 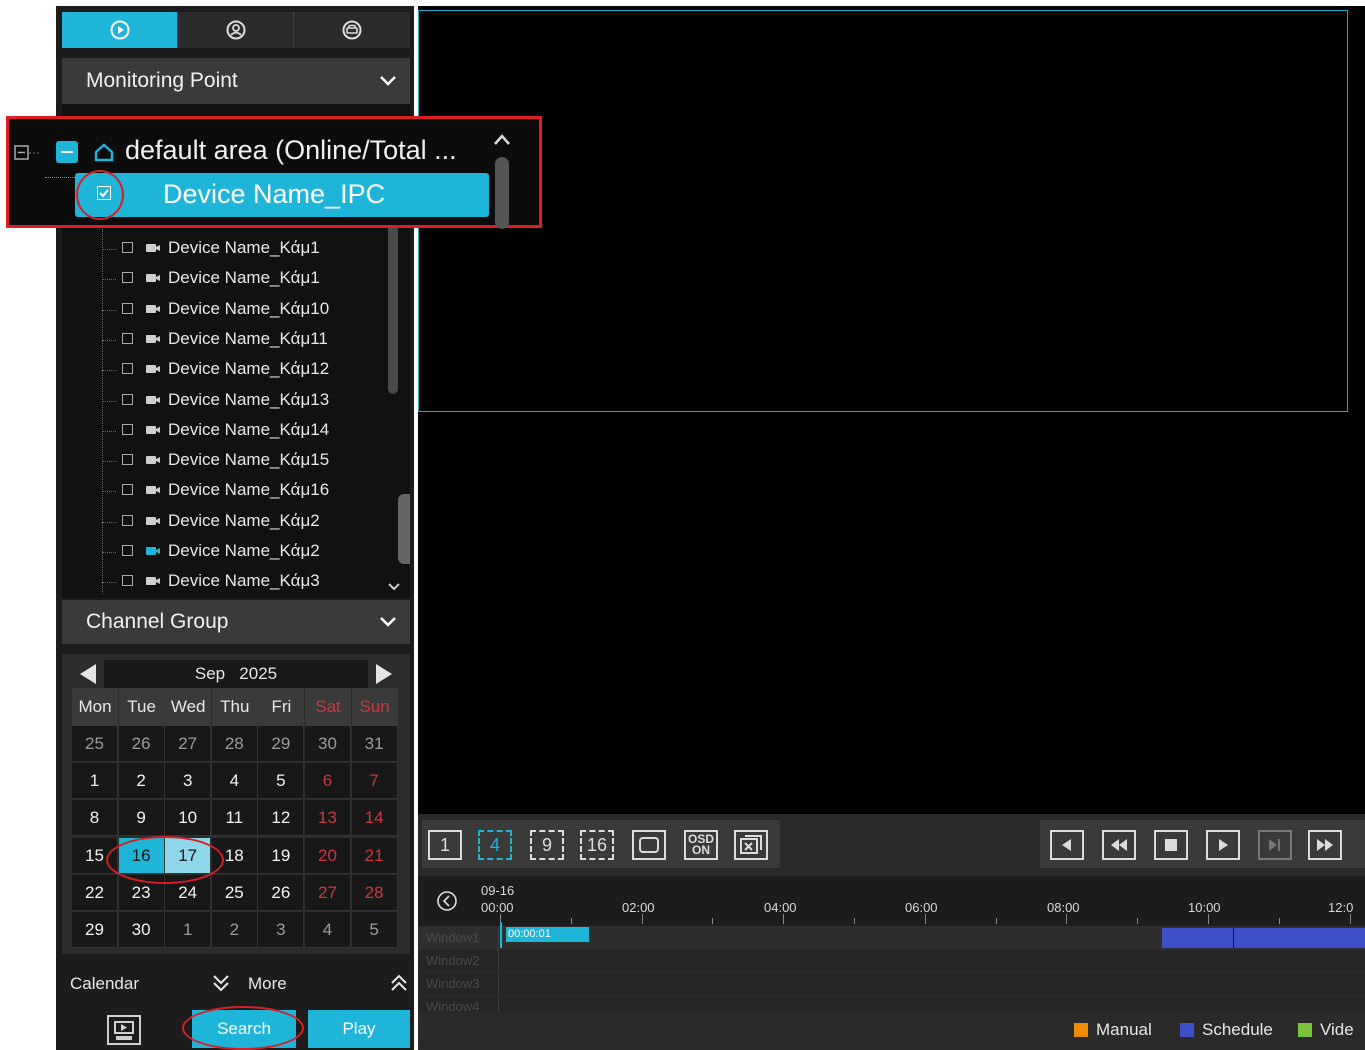 What do you see at coordinates (227, 491) in the screenshot?
I see `device-row: Device Name_Κάμ16` at bounding box center [227, 491].